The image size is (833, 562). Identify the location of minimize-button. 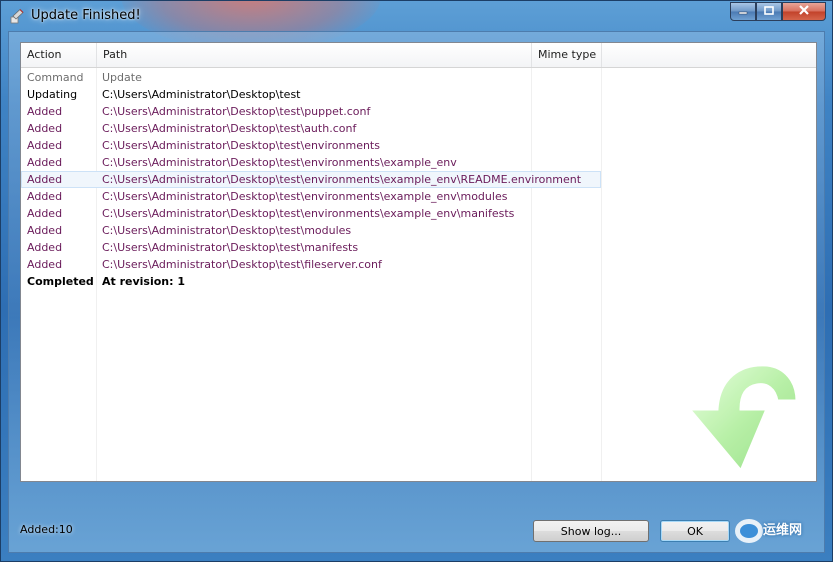
(743, 11).